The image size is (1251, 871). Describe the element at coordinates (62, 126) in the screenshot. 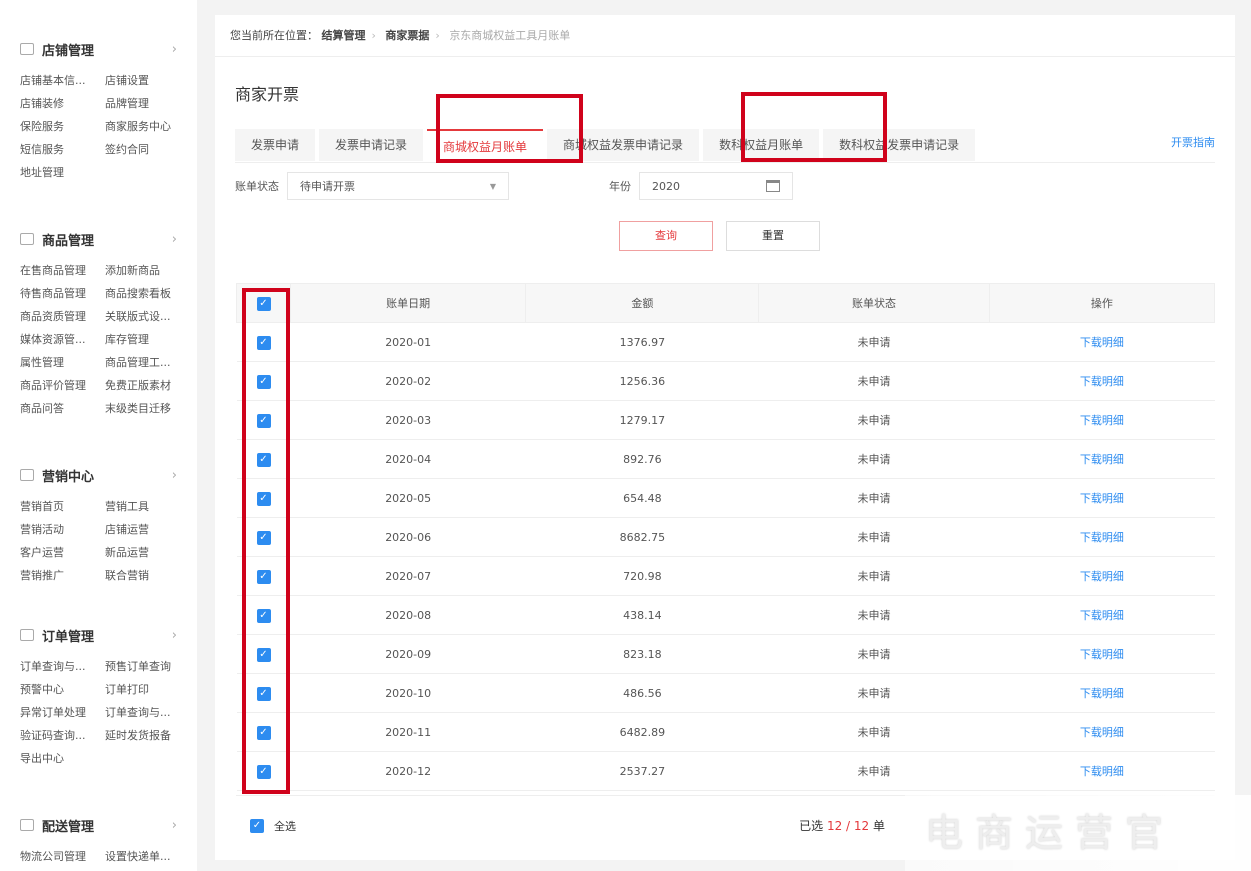

I see `sidebar-item: 保险服务` at that location.